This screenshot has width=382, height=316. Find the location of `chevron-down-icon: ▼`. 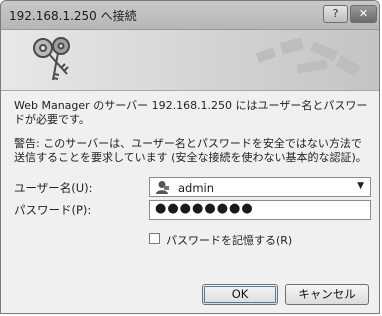

chevron-down-icon: ▼ is located at coordinates (360, 186).